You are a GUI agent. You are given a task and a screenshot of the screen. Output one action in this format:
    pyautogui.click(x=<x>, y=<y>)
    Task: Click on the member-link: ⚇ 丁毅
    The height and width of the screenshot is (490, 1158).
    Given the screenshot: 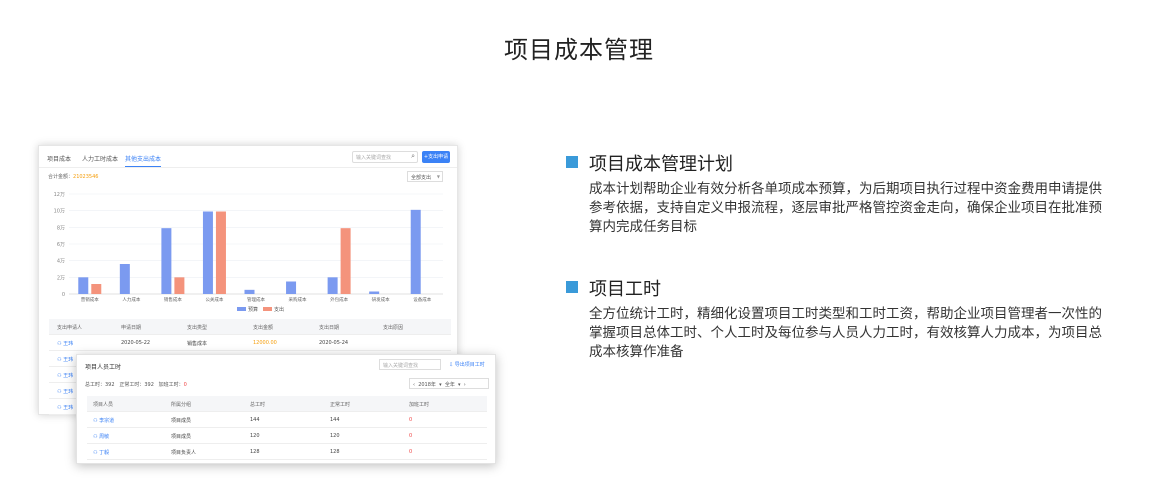 What is the action you would take?
    pyautogui.click(x=101, y=452)
    